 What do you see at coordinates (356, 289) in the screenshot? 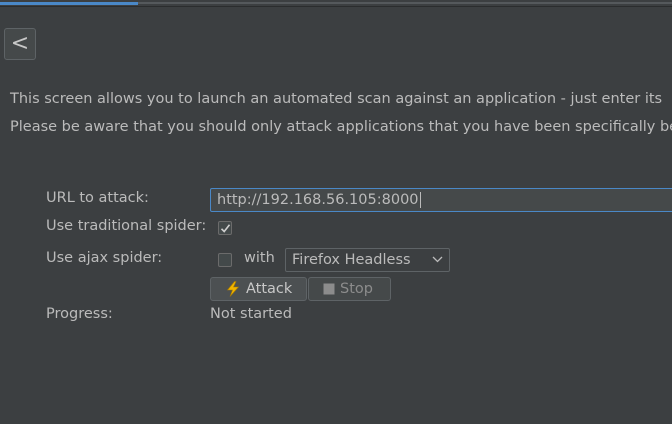
I see `stop-button-label: Stop` at bounding box center [356, 289].